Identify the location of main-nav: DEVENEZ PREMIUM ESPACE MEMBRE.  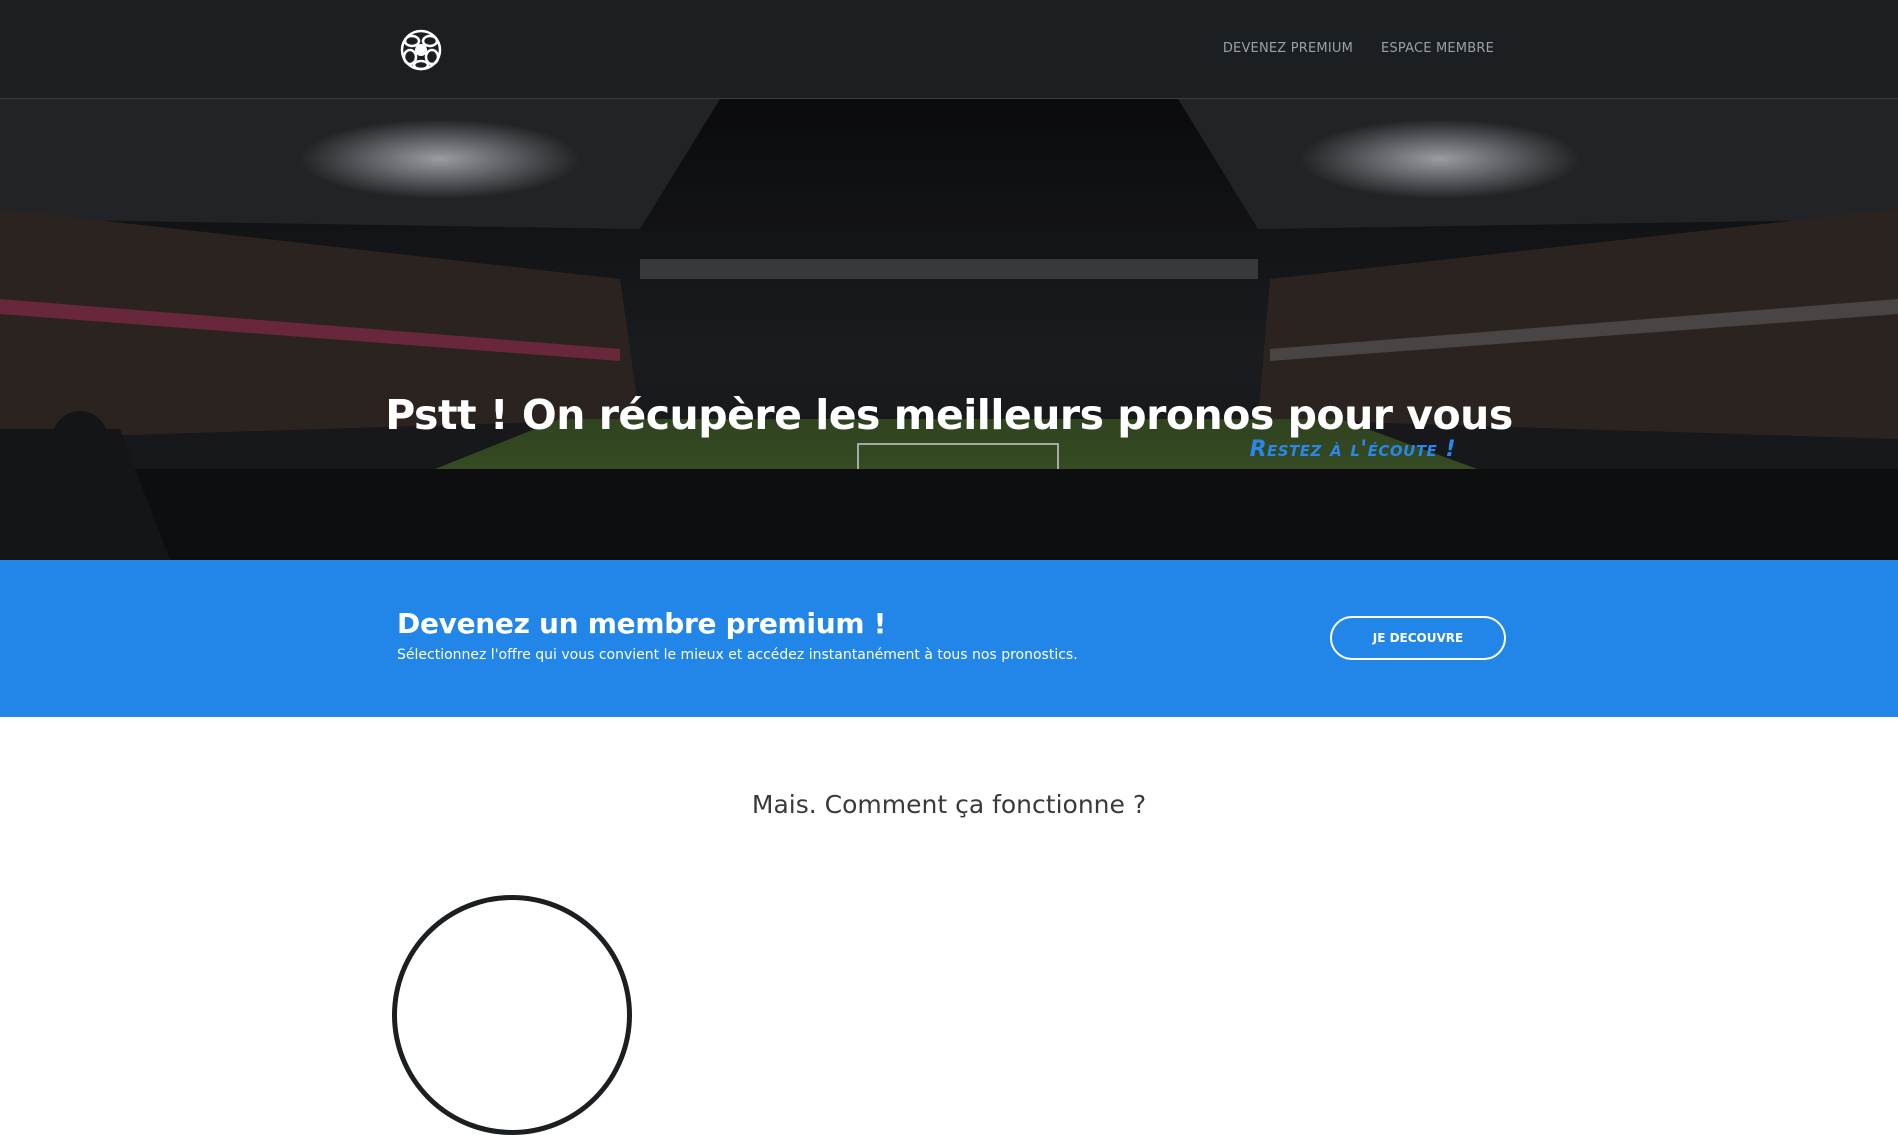
(1358, 48).